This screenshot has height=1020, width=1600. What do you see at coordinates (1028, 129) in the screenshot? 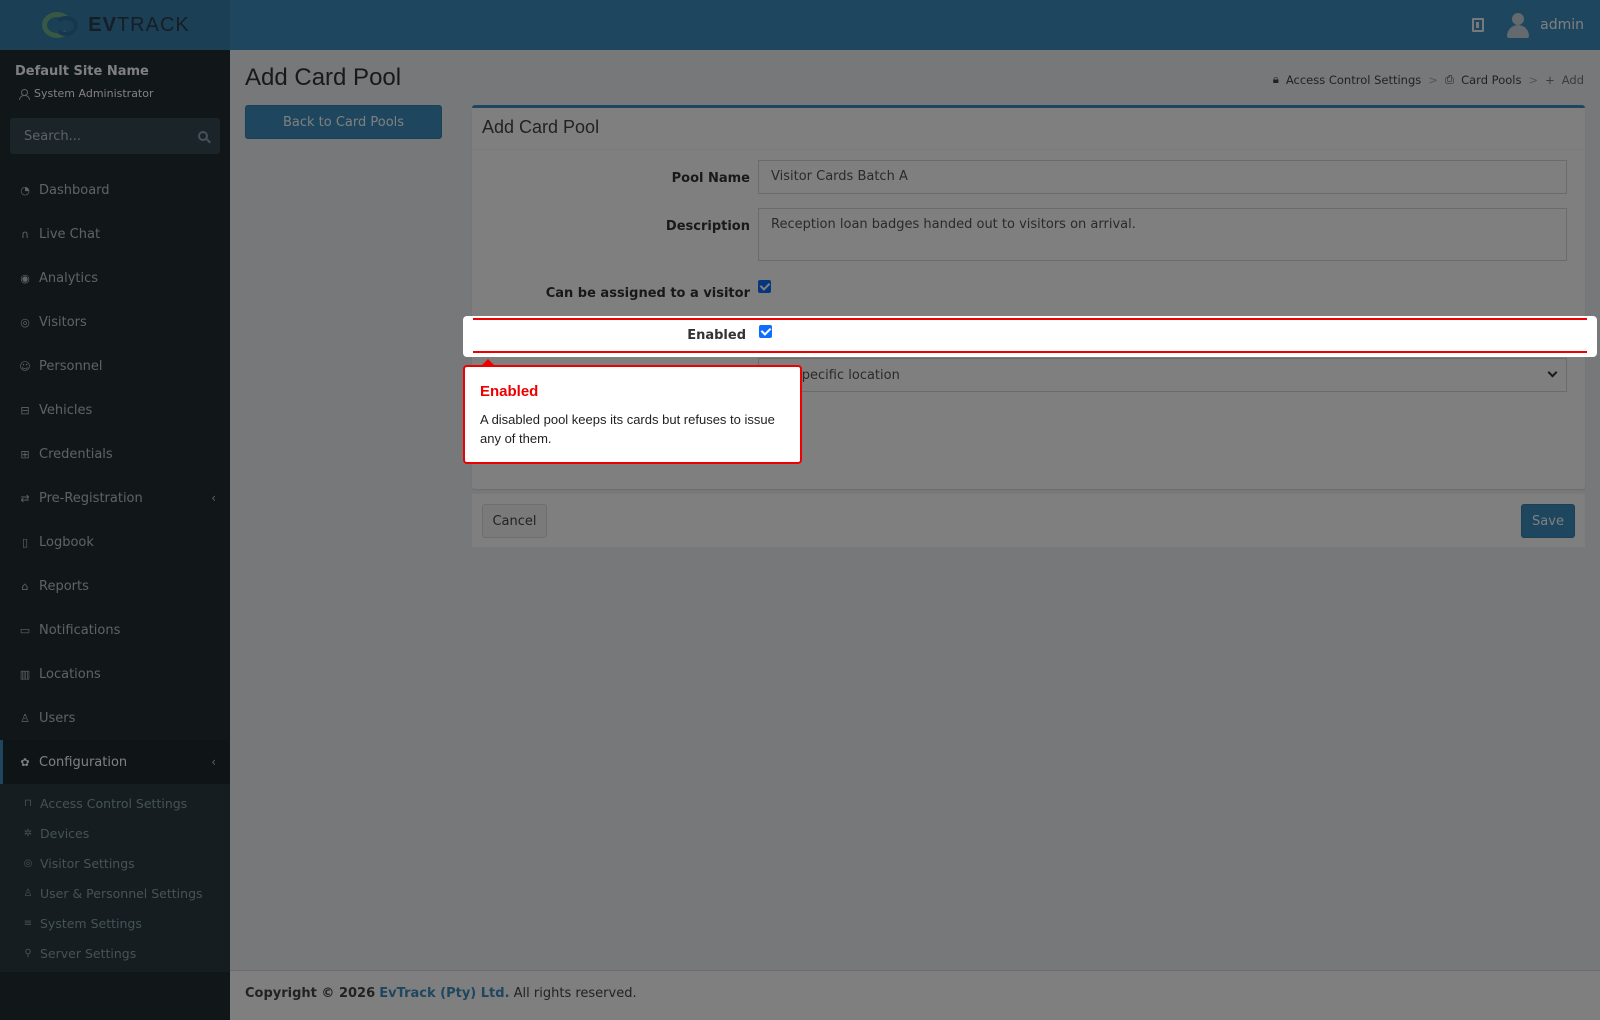
I see `form-title: Add Card Pool` at bounding box center [1028, 129].